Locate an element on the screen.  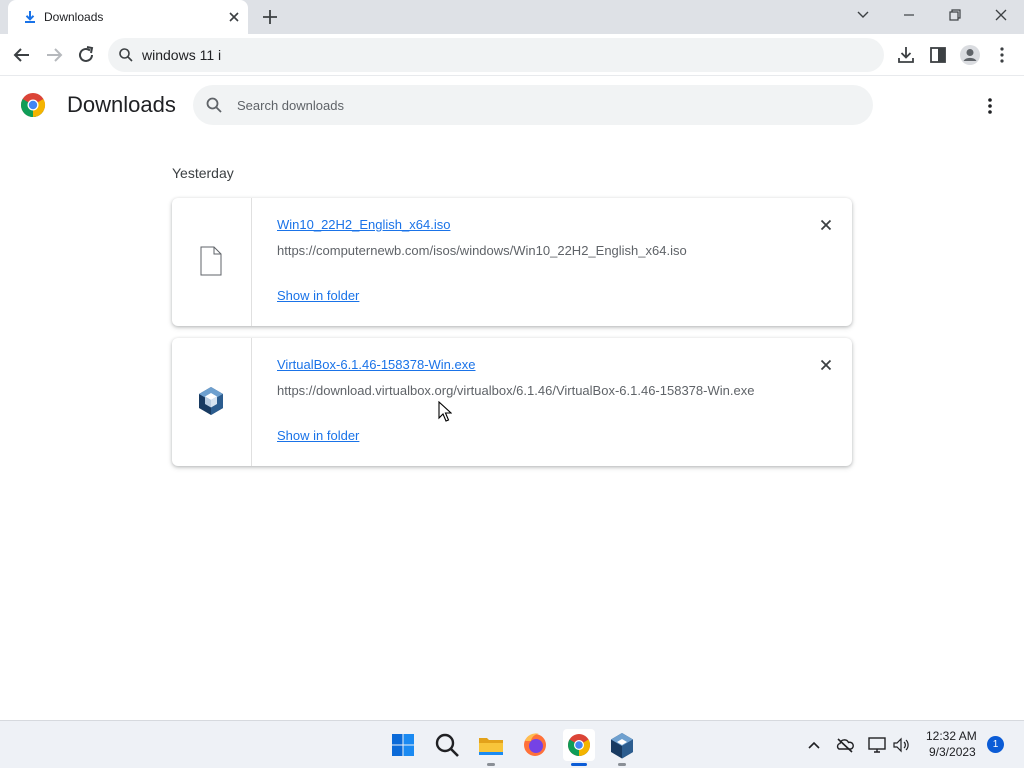
downloads-search is located at coordinates (533, 105).